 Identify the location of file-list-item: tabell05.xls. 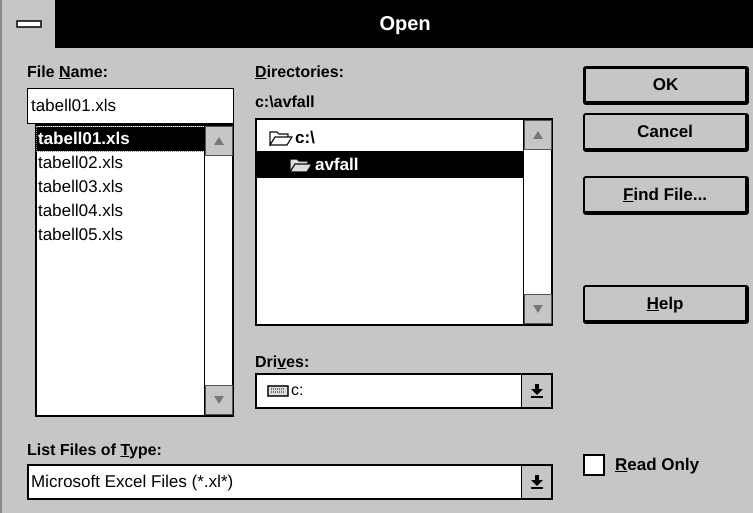
(120, 235).